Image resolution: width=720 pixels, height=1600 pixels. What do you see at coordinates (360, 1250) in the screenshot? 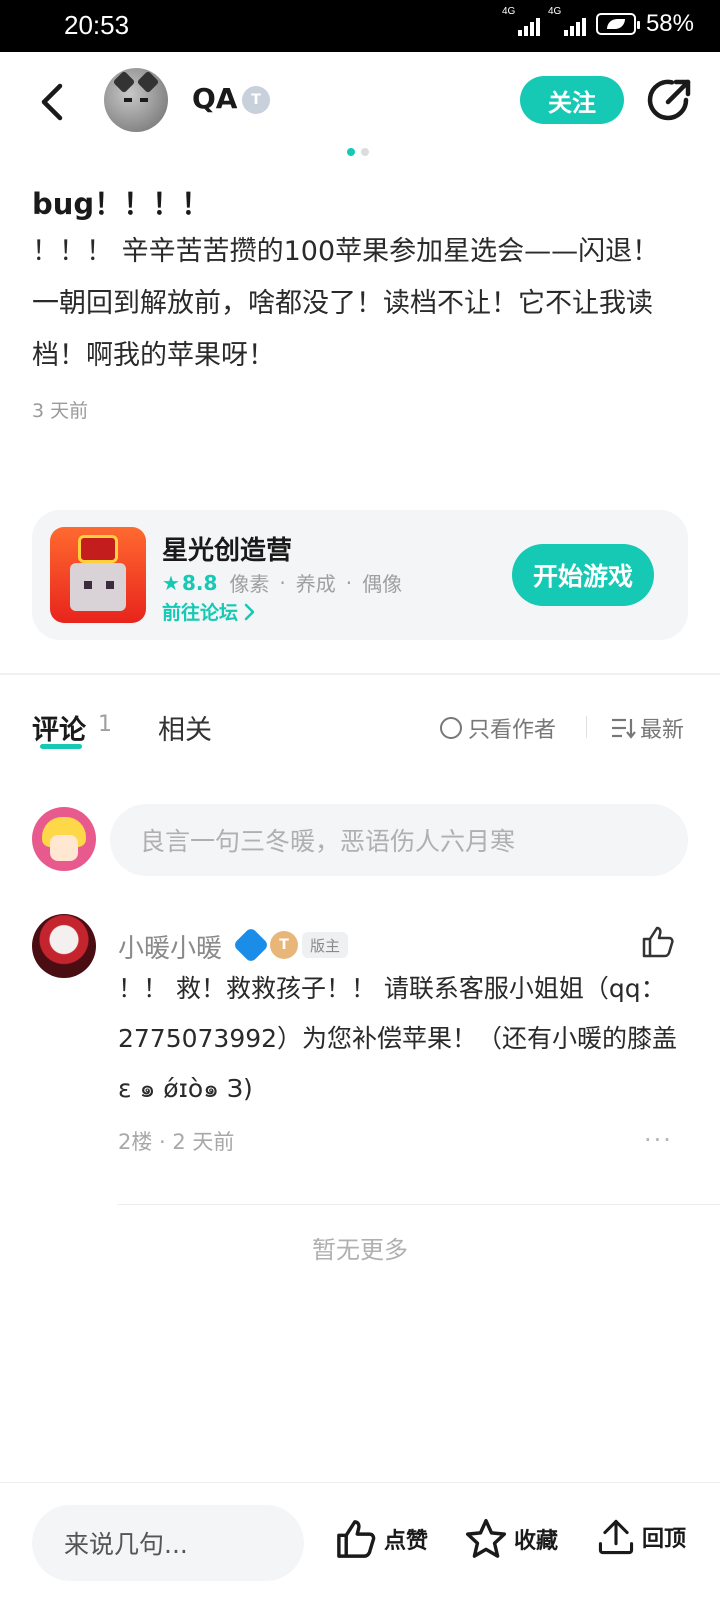
I see `no-more-text: 暂无更多` at bounding box center [360, 1250].